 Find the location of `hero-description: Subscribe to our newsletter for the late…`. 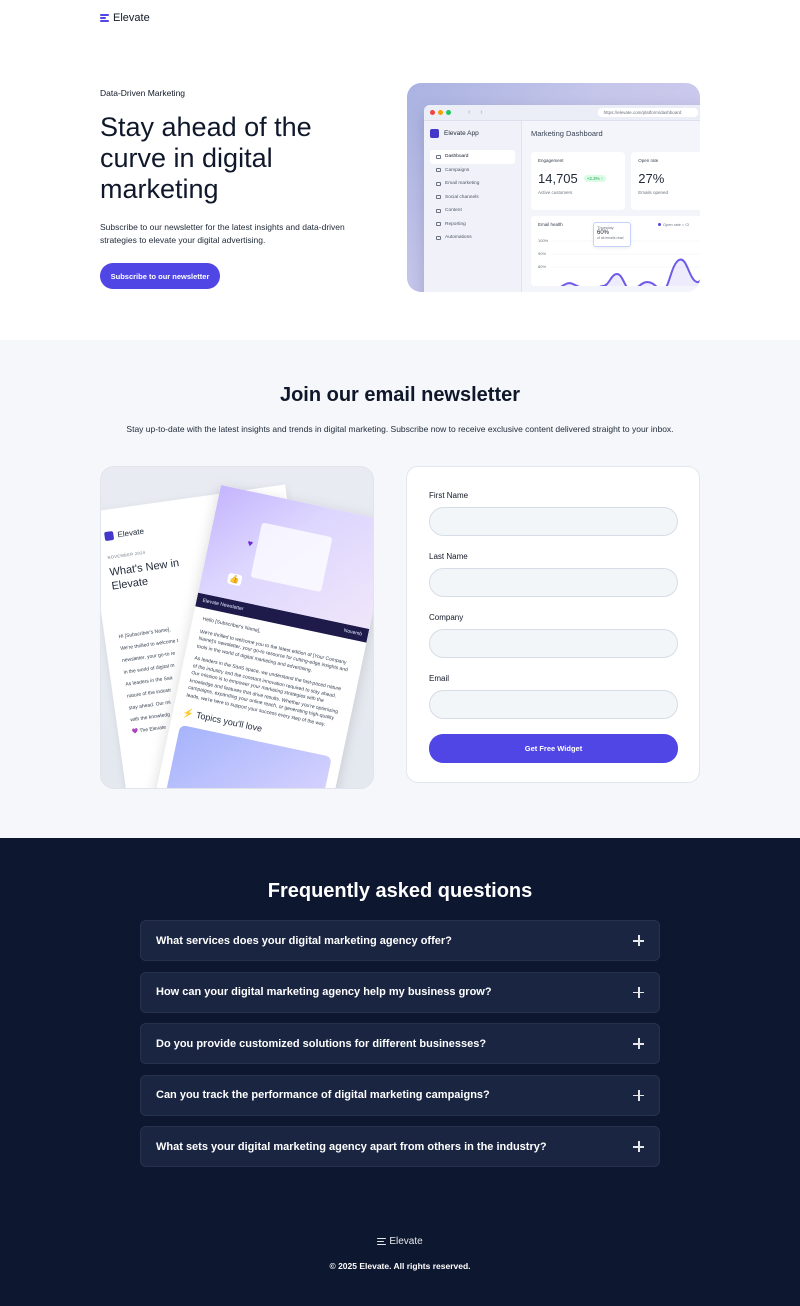

hero-description: Subscribe to our newsletter for the late… is located at coordinates (222, 233).